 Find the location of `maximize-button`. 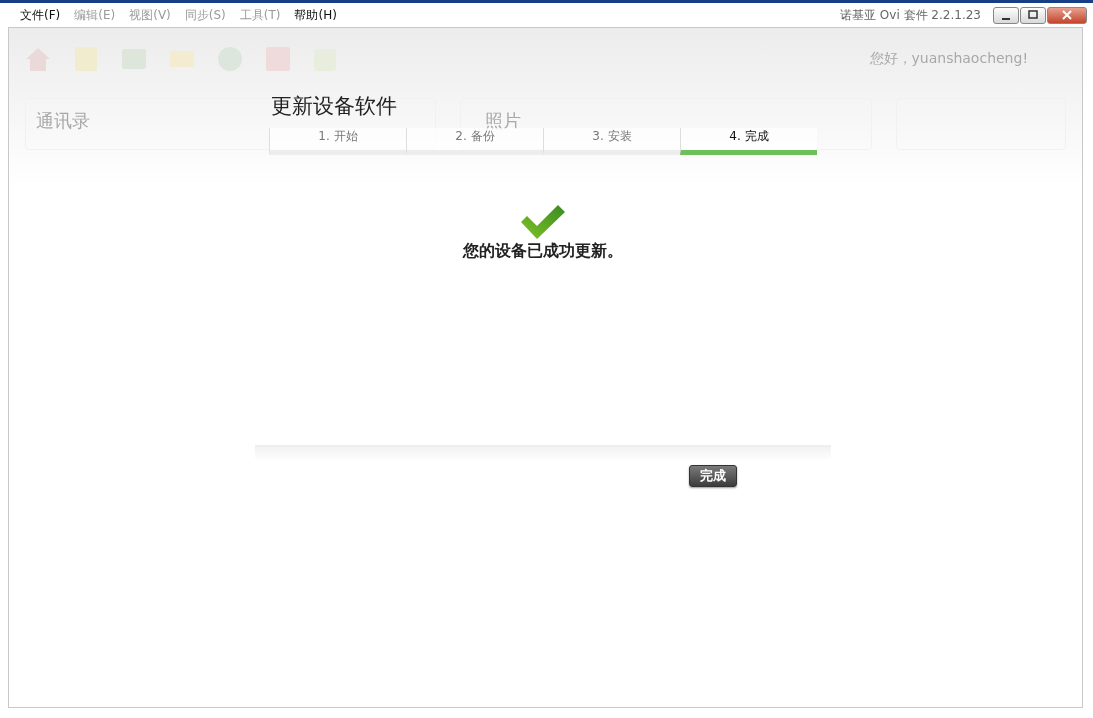

maximize-button is located at coordinates (1033, 15).